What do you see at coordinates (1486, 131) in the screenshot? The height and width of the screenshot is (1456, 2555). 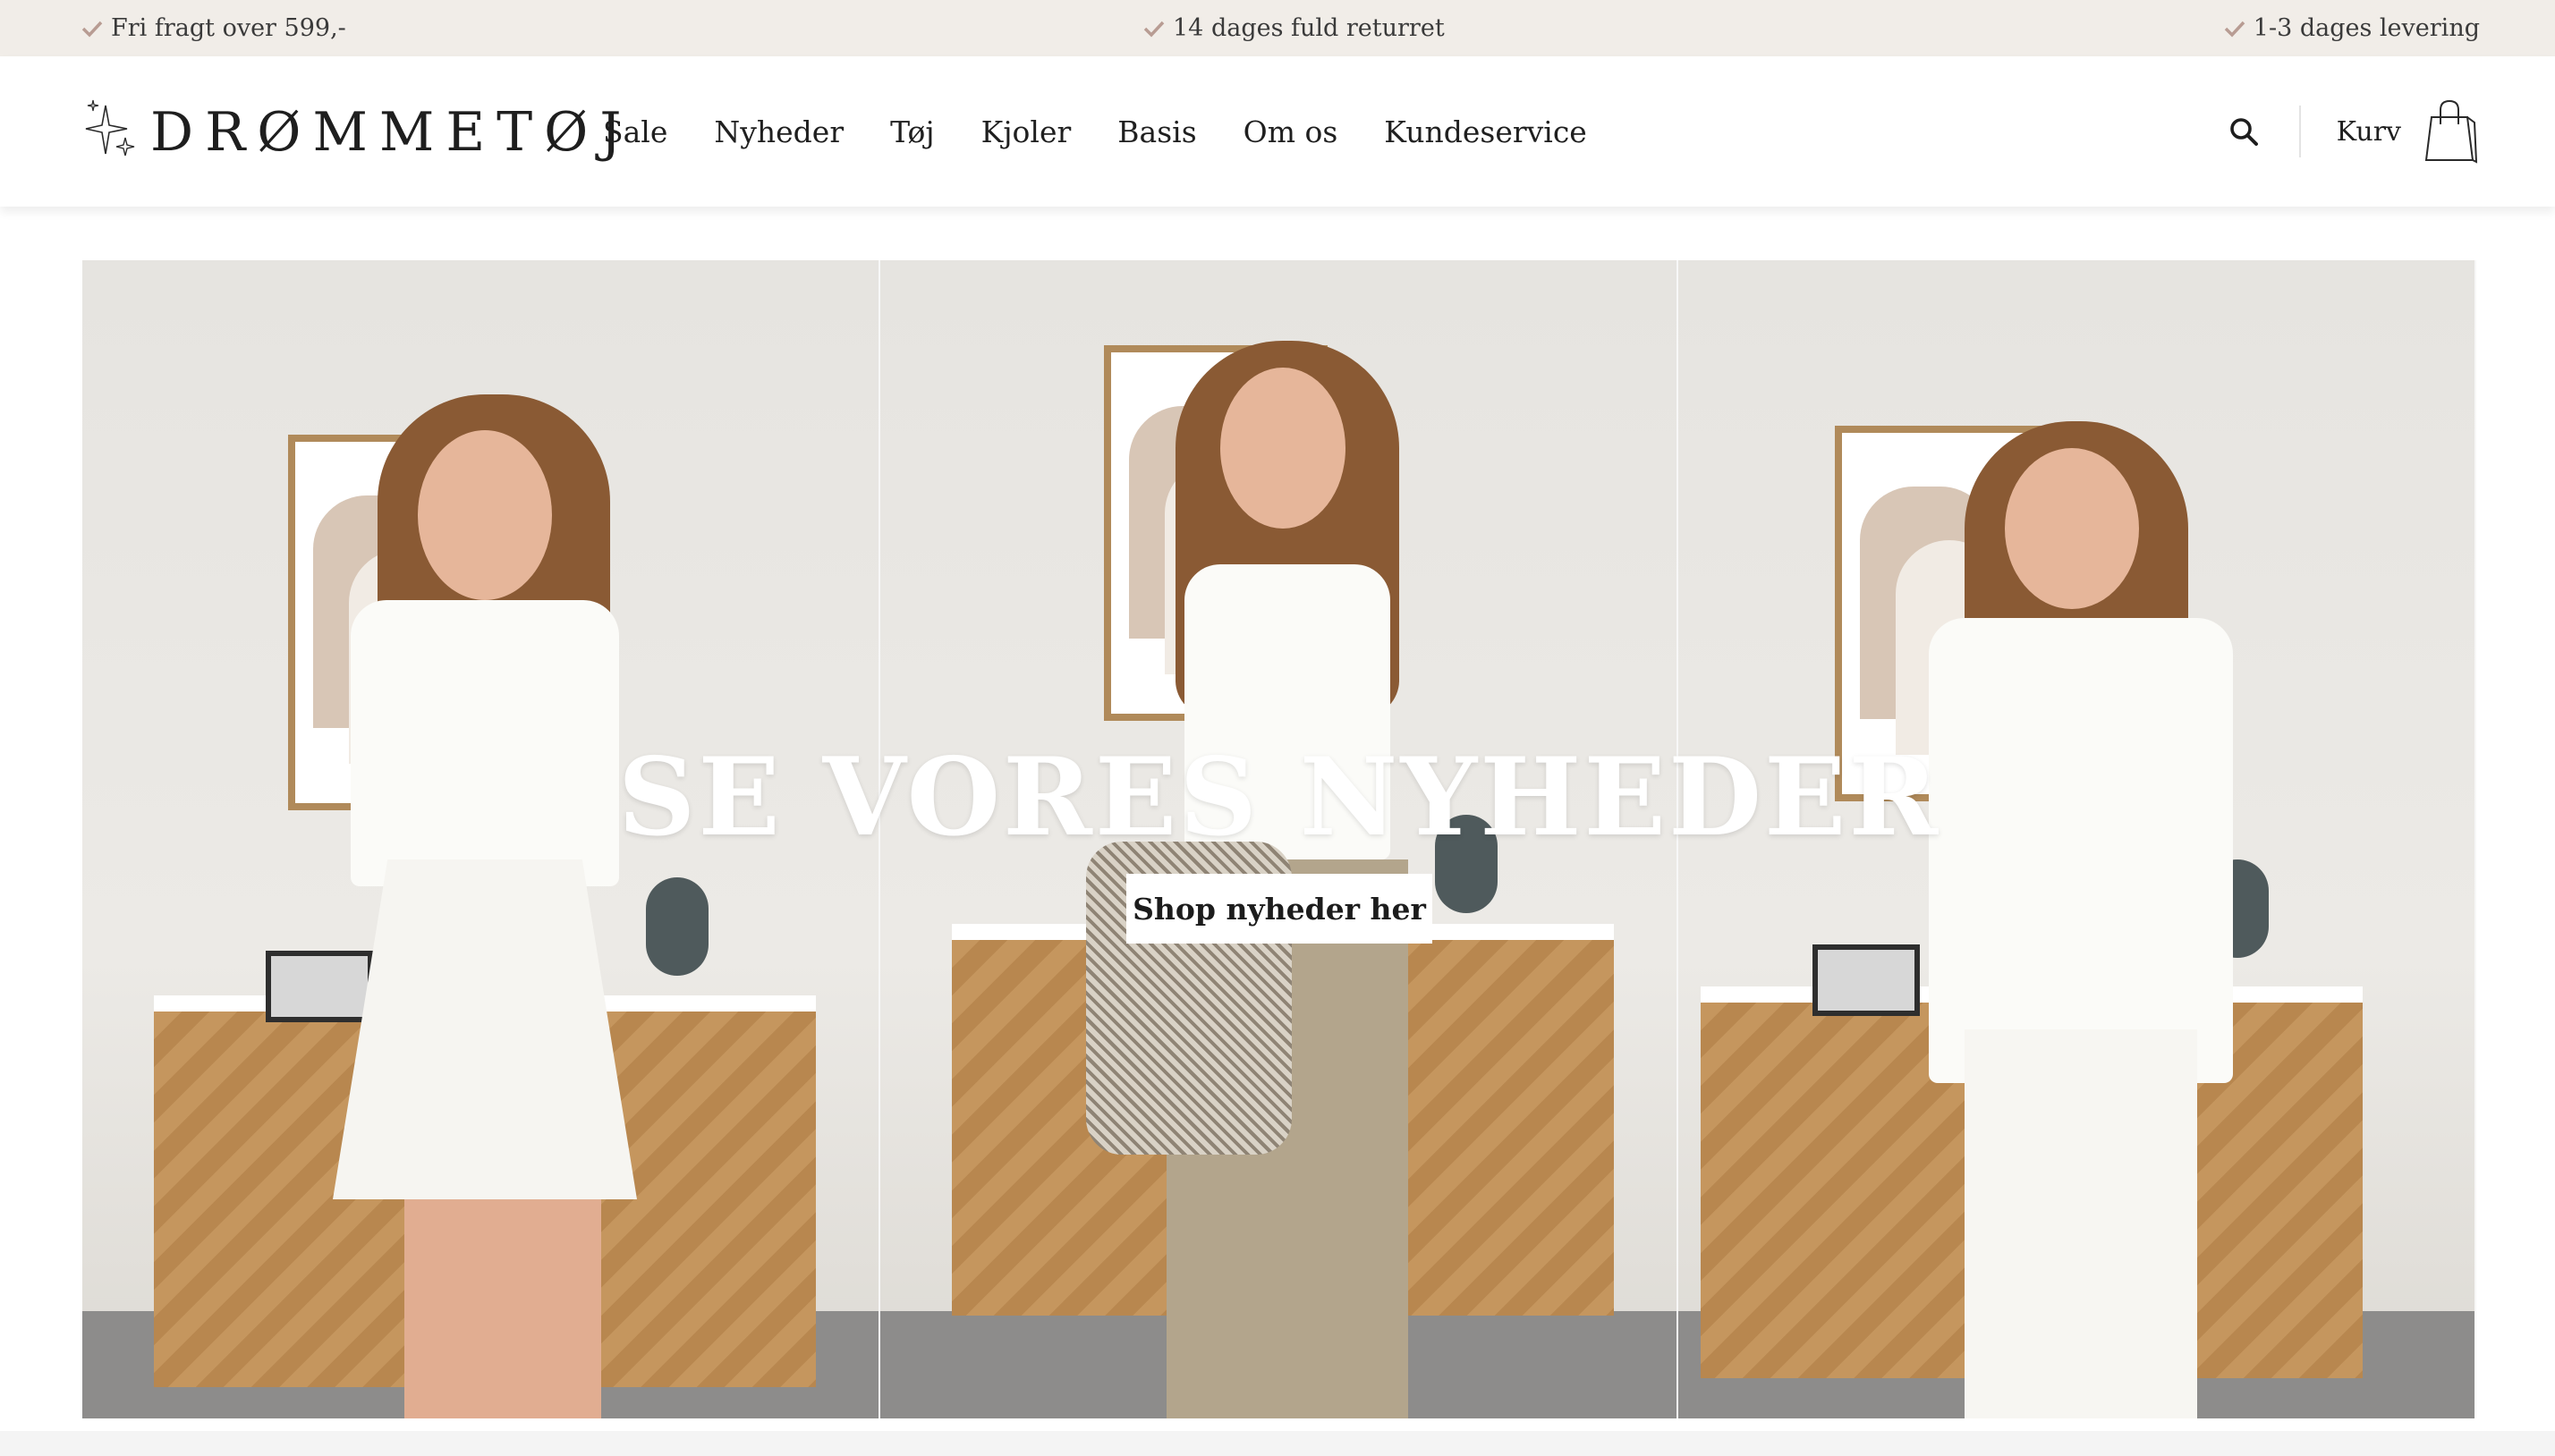 I see `nav-item-kundeservice: Kundeservice` at bounding box center [1486, 131].